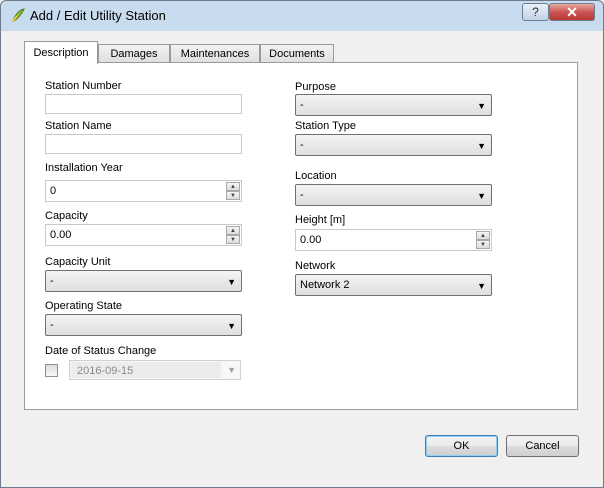 The image size is (604, 488). I want to click on location-value: -, so click(302, 195).